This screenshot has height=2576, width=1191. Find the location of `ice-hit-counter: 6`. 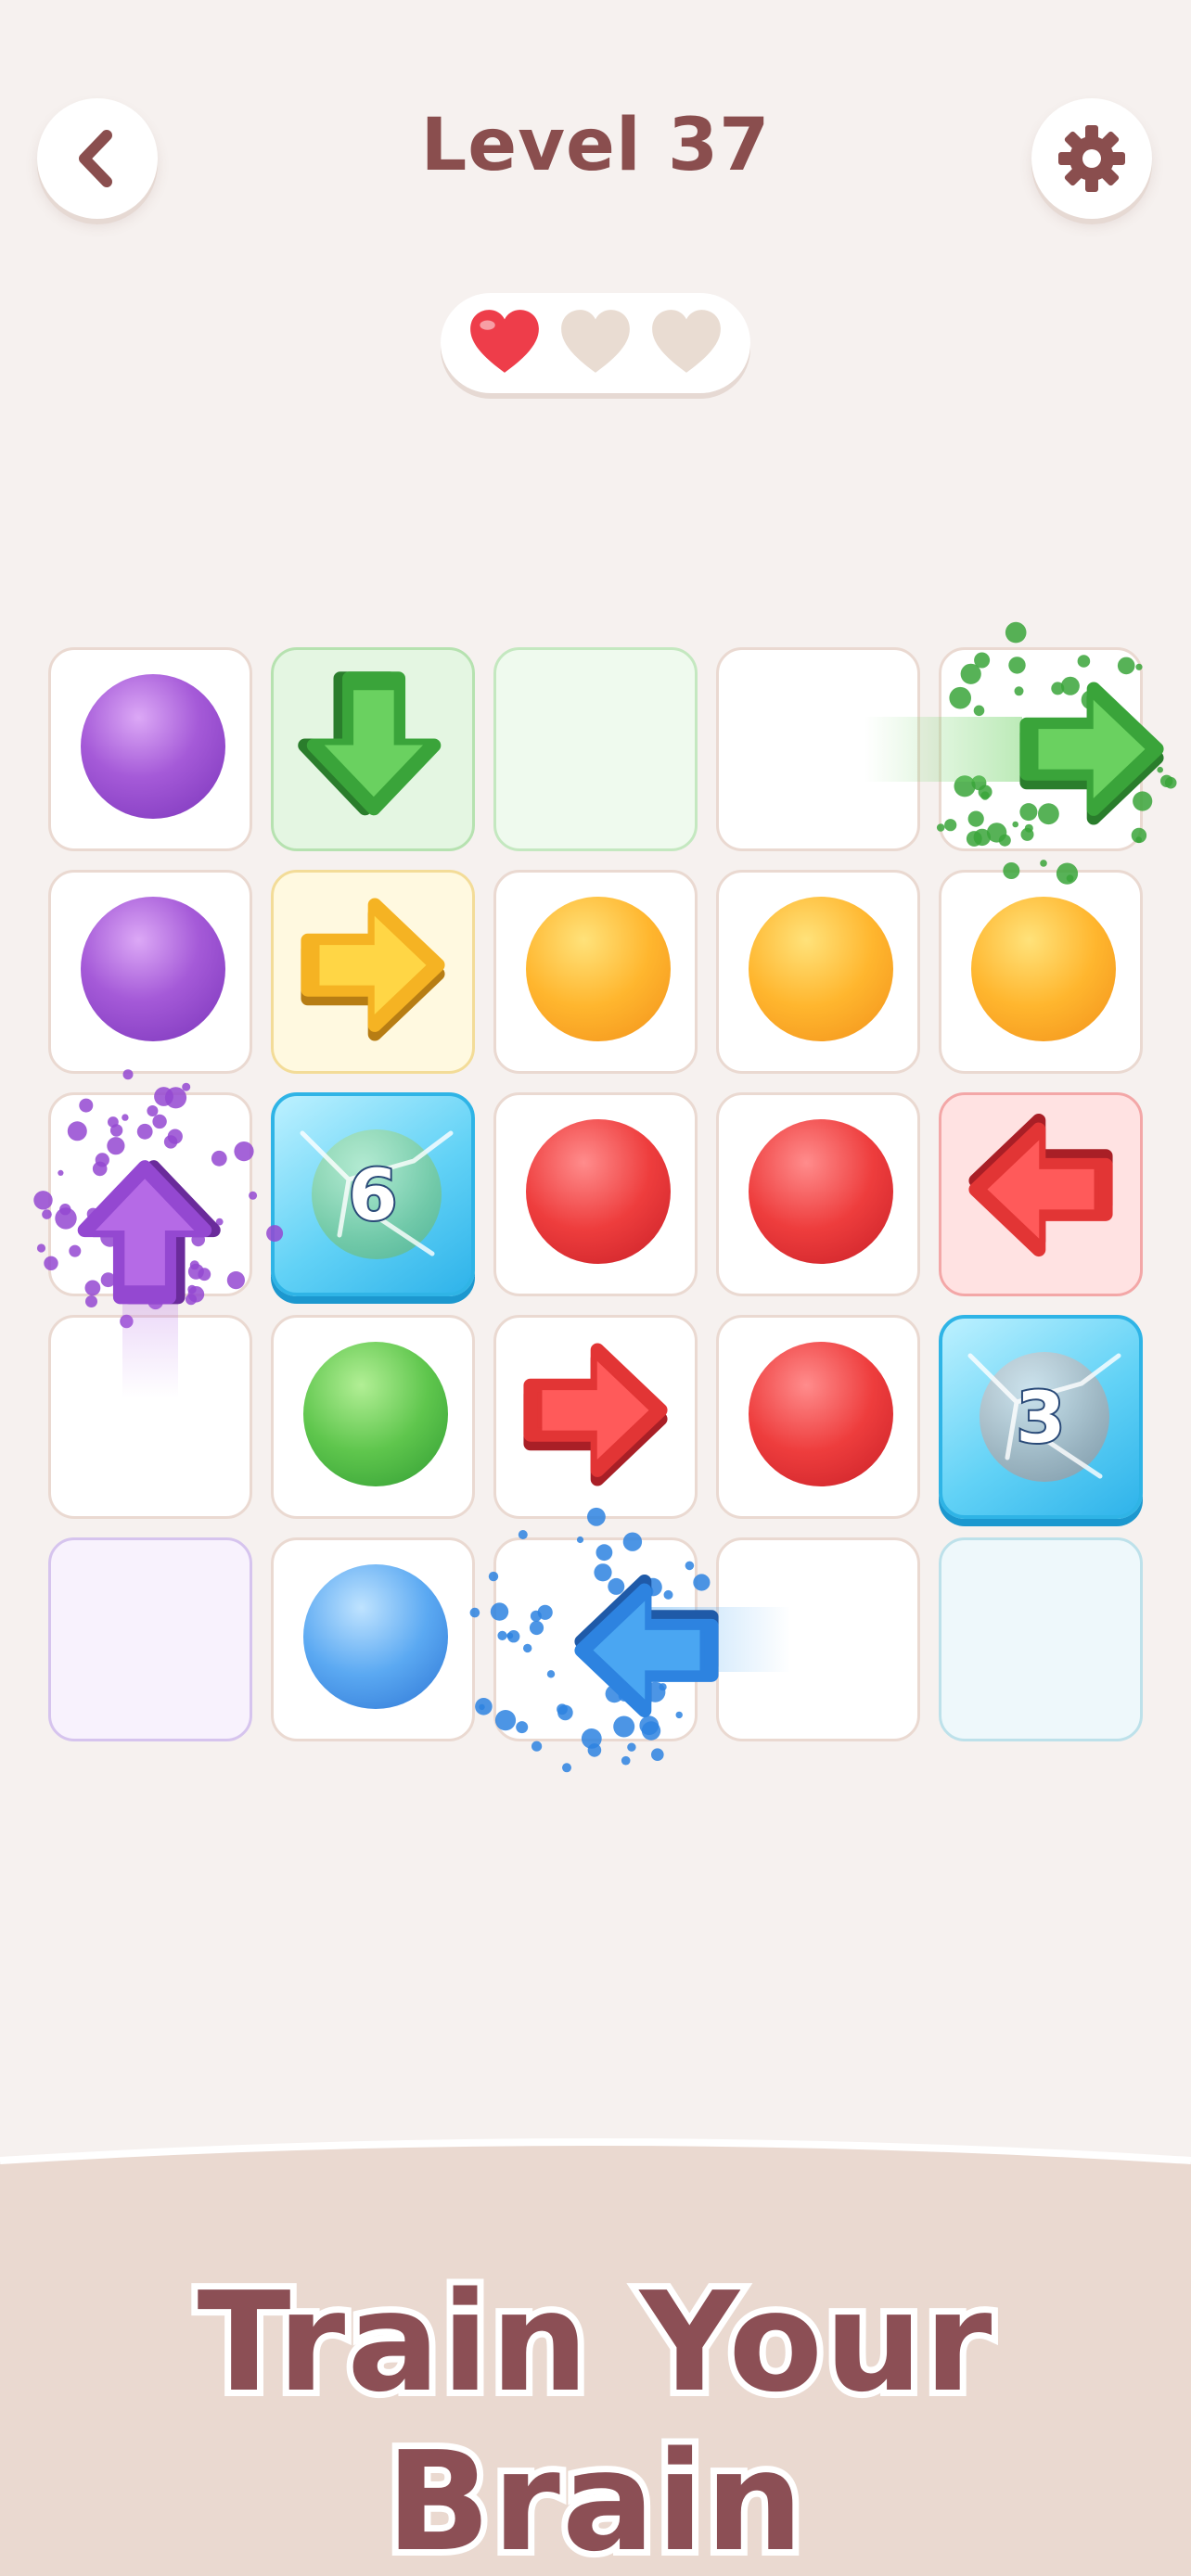

ice-hit-counter: 6 is located at coordinates (373, 1195).